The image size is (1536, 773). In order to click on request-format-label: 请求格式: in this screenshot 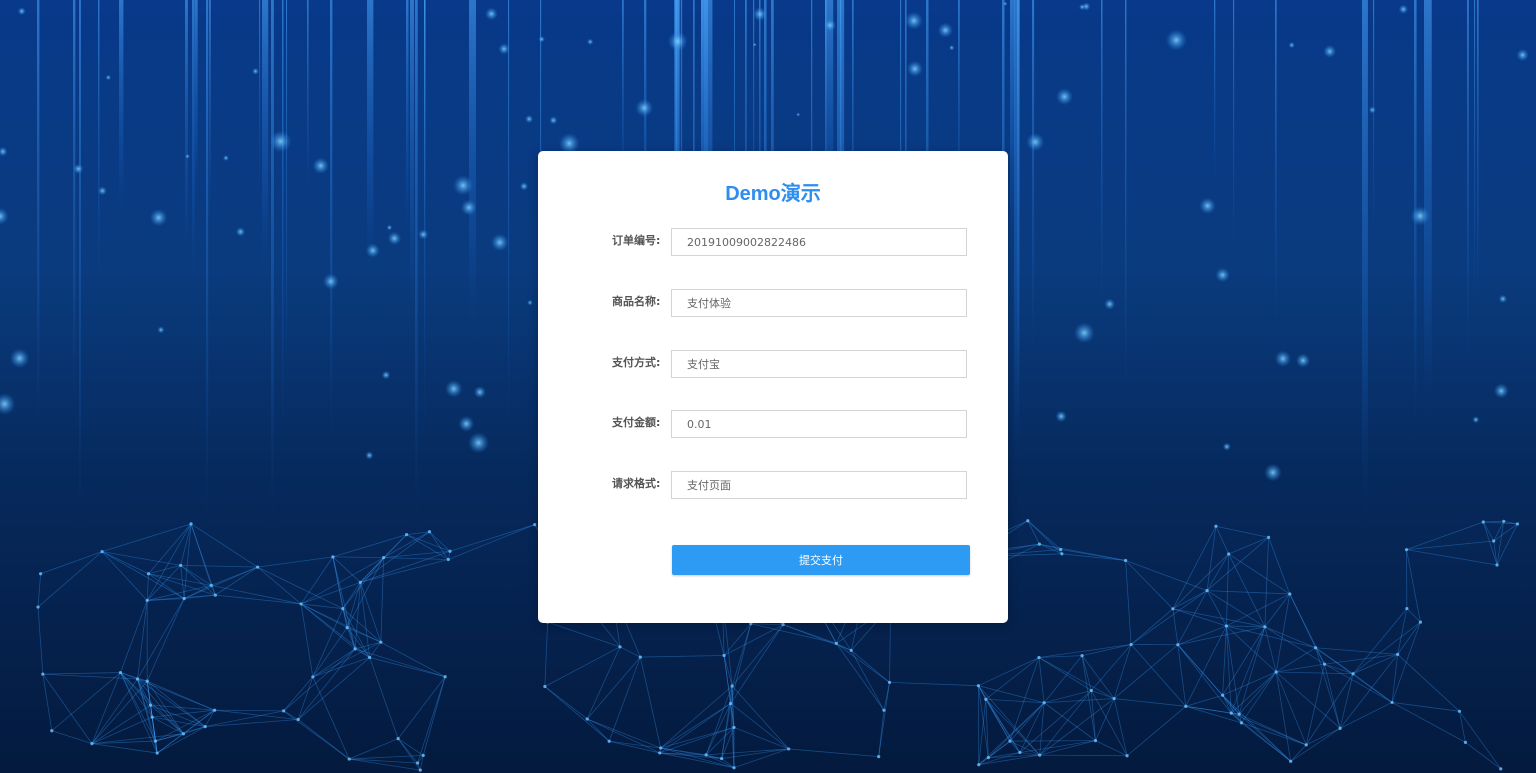, I will do `click(636, 483)`.